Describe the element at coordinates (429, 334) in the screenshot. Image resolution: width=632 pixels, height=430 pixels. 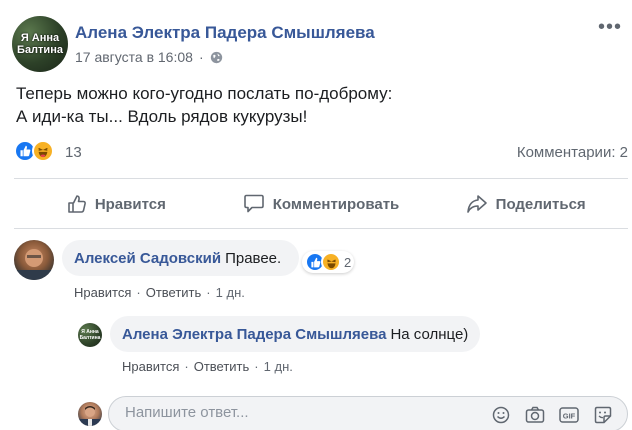
I see `comment-text: На солнце)` at that location.